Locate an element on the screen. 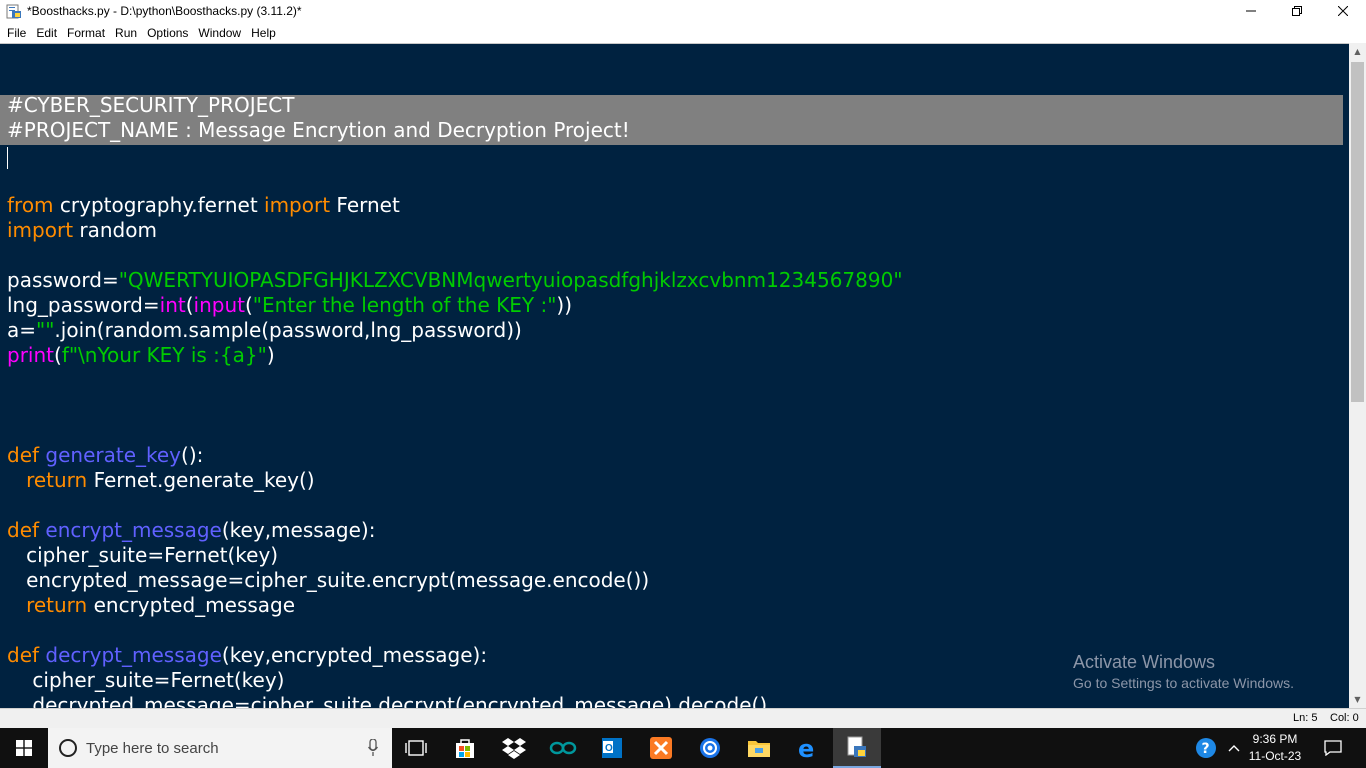 Image resolution: width=1366 pixels, height=768 pixels. code-token: int is located at coordinates (172, 305).